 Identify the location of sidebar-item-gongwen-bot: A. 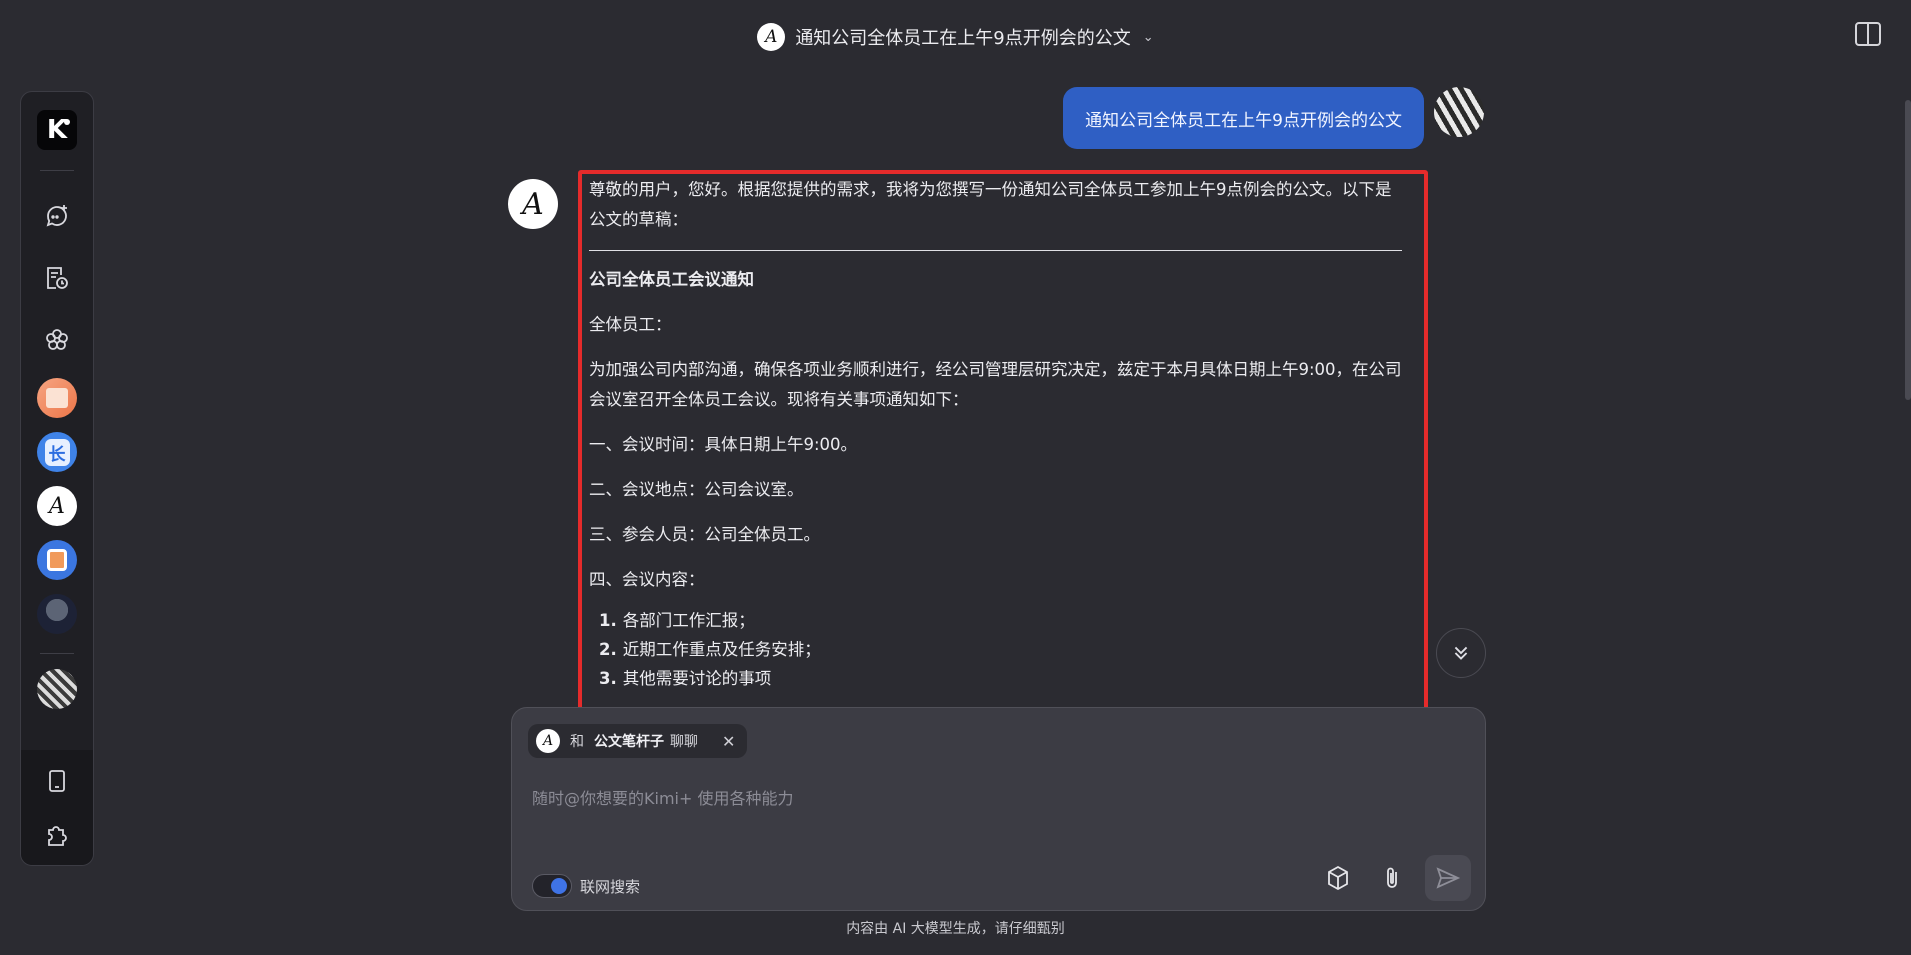
(57, 506).